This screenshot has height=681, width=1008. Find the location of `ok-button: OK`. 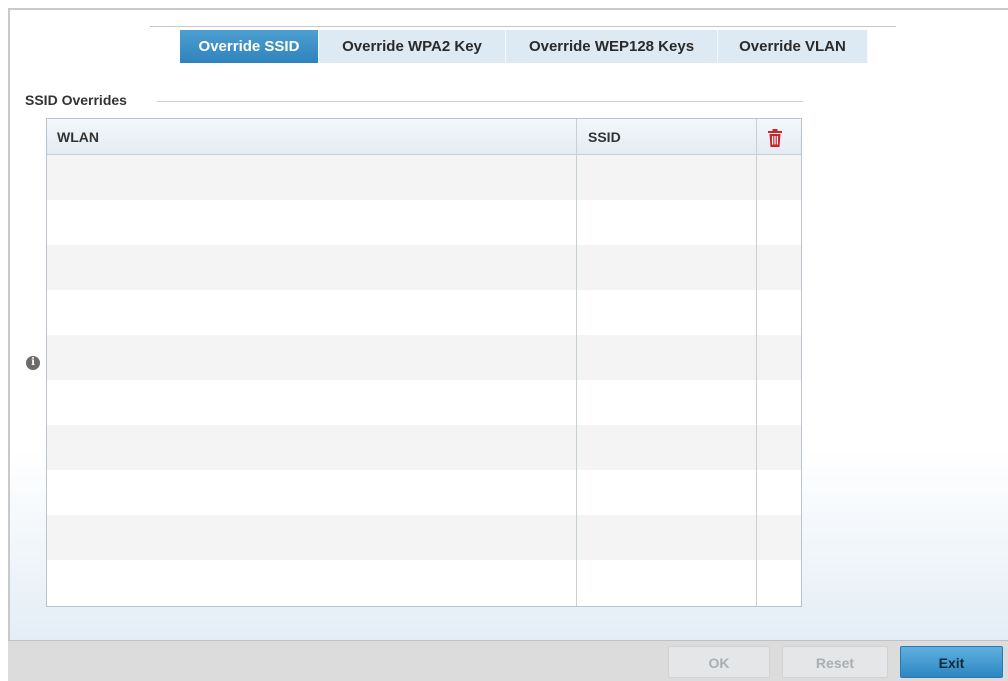

ok-button: OK is located at coordinates (719, 662).